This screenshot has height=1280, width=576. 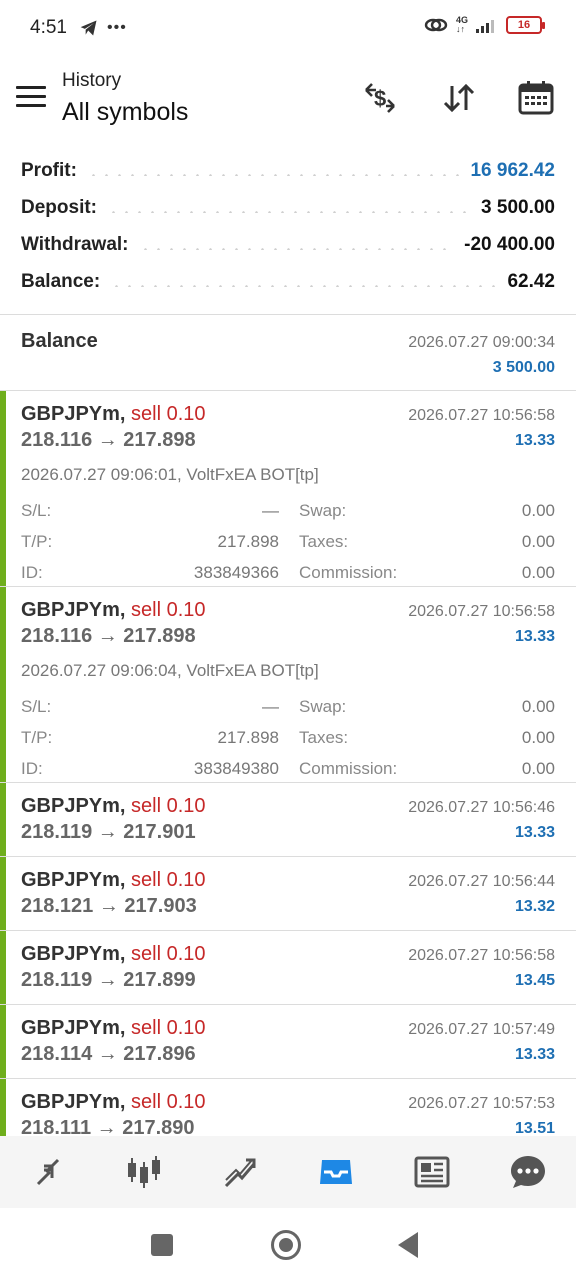 I want to click on summary-balance-row: Balance: 62.42, so click(x=288, y=281).